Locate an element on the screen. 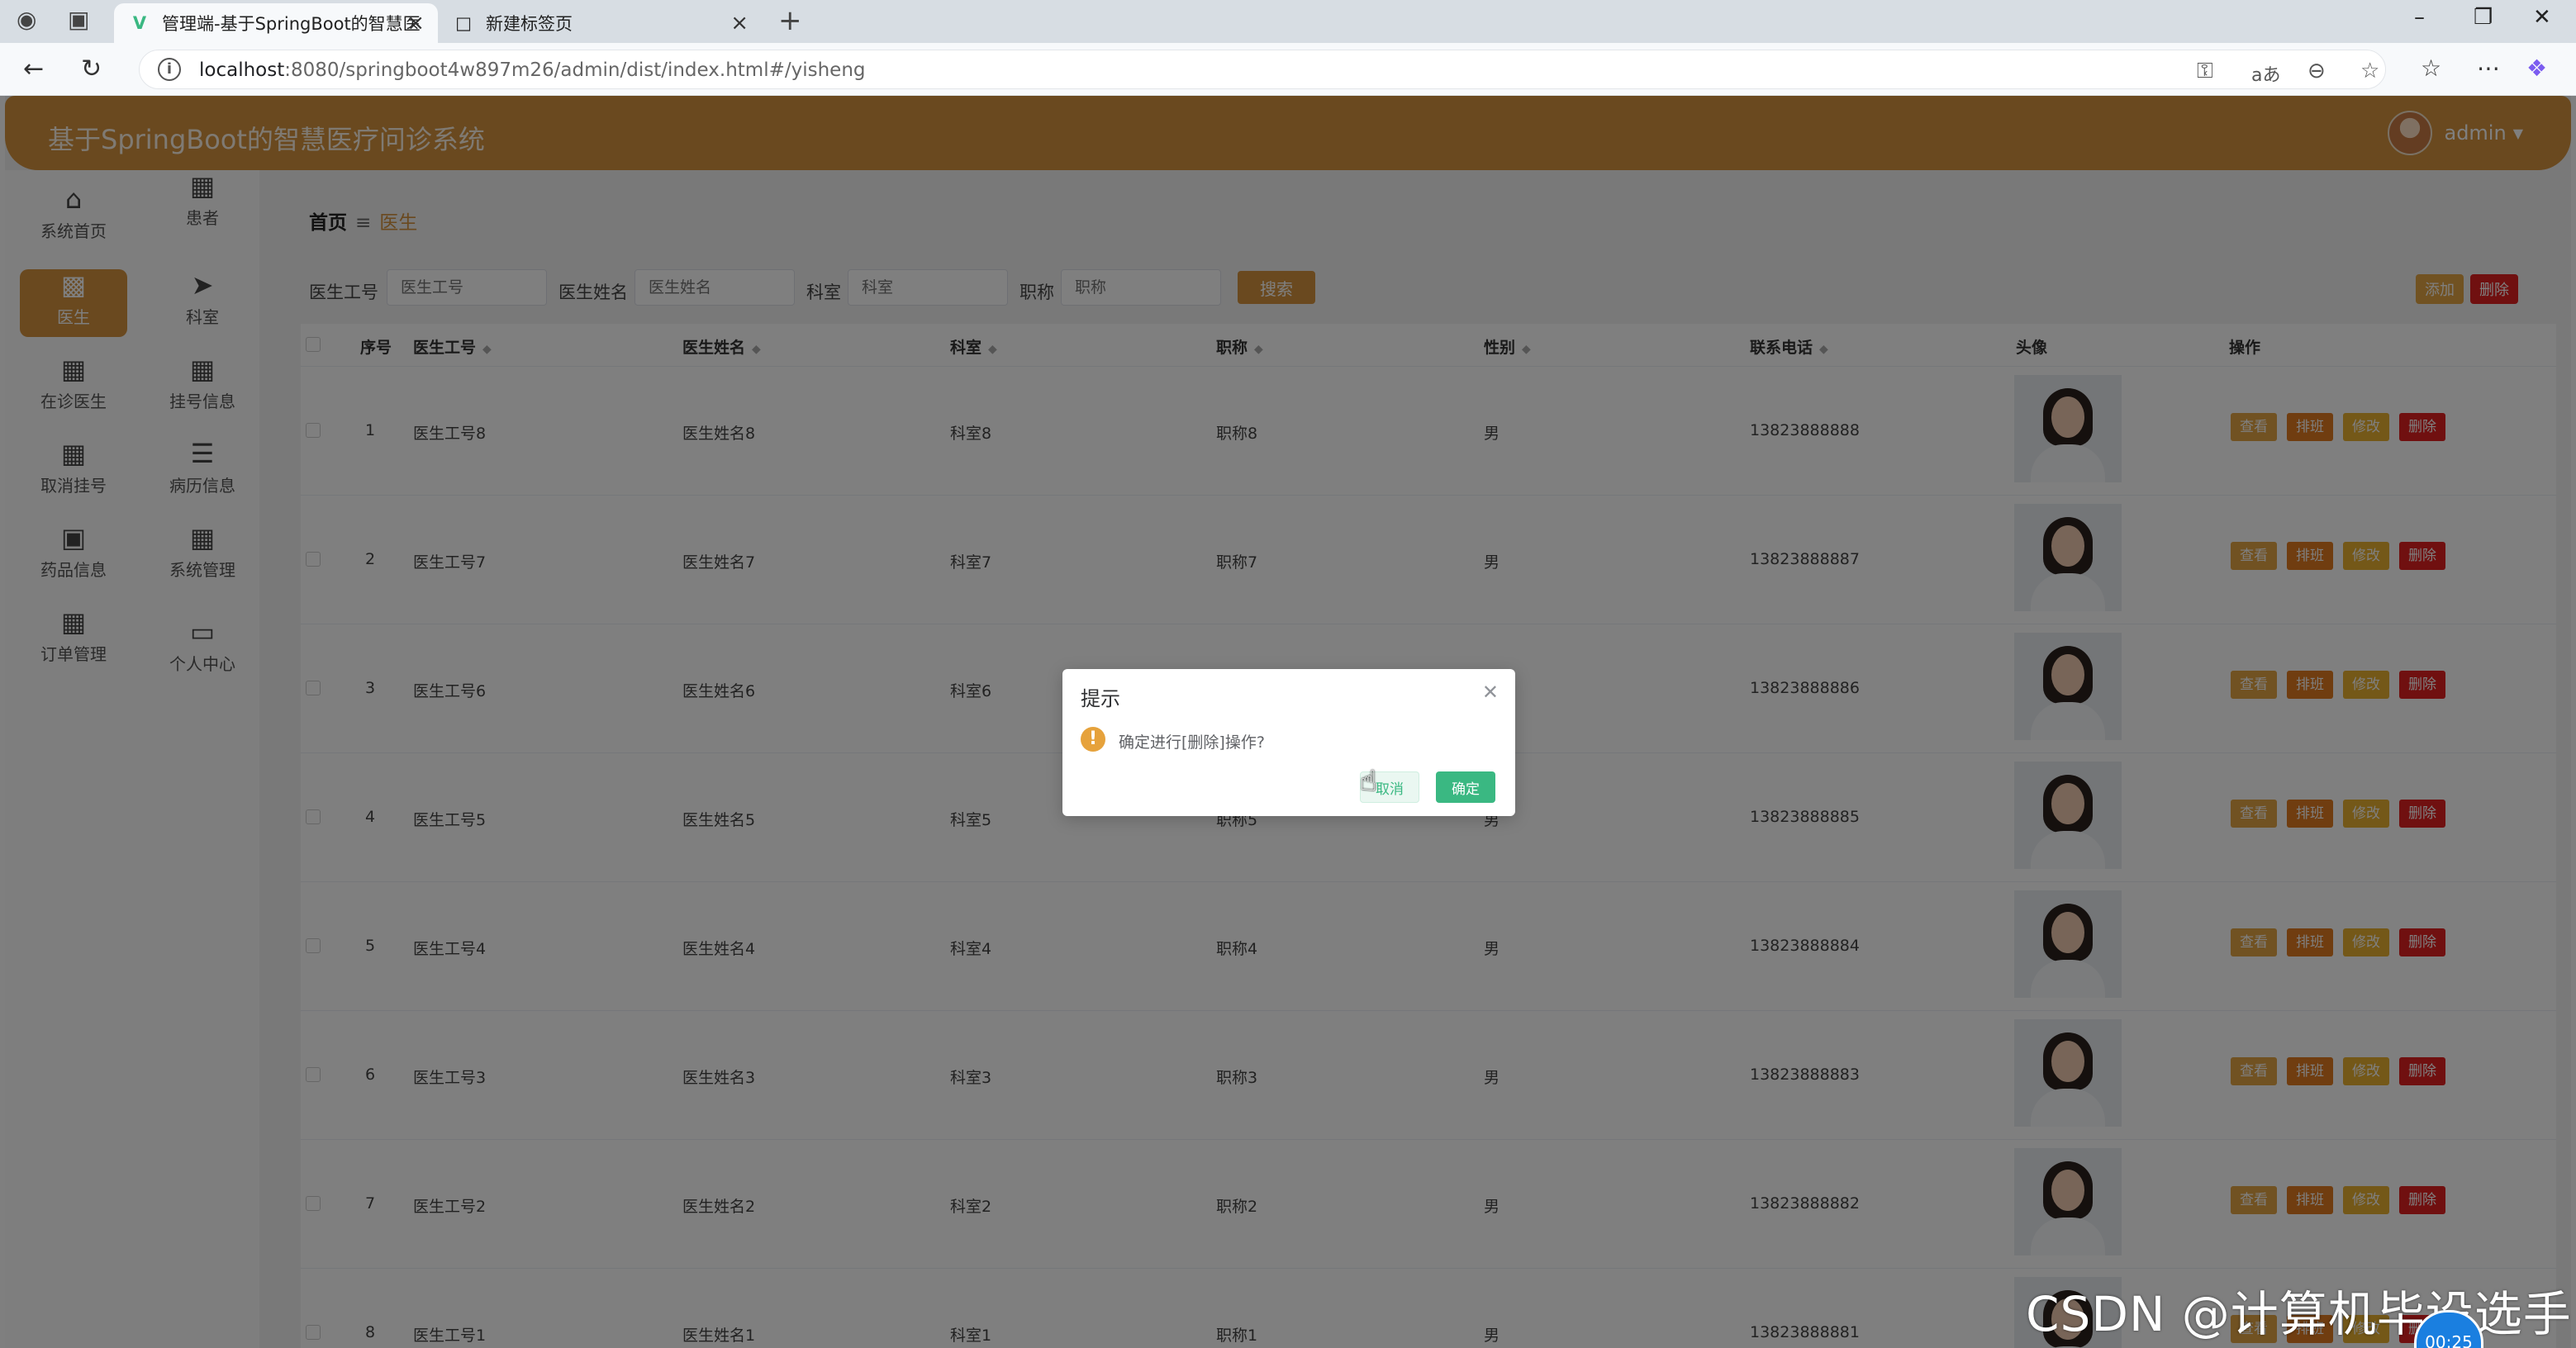 Image resolution: width=2576 pixels, height=1348 pixels. tab-new: □ 新建标签页 × is located at coordinates (600, 23).